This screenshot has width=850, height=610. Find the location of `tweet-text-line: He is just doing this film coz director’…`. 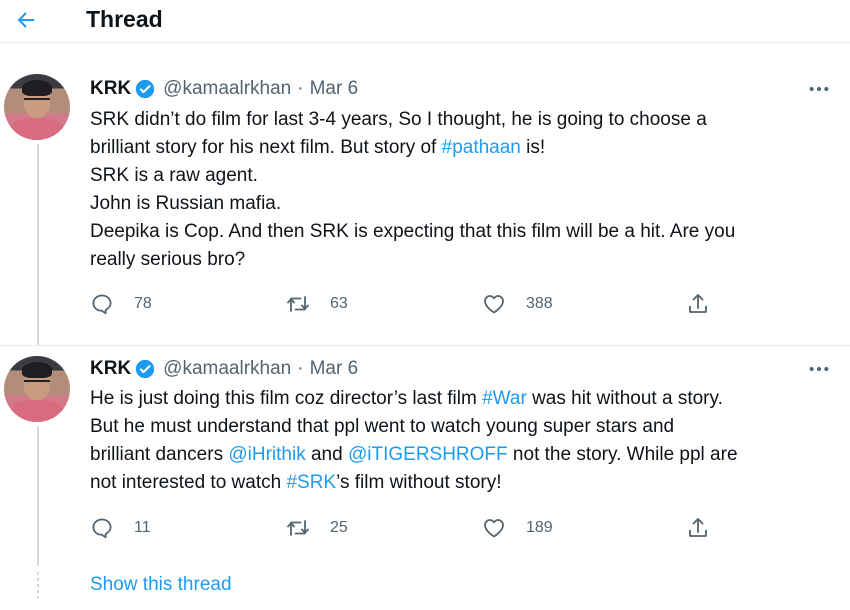

tweet-text-line: He is just doing this film coz director’… is located at coordinates (462, 399).